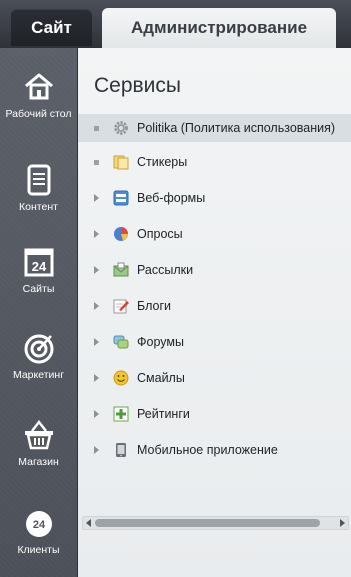  I want to click on sidebar-item-label: Магазин, so click(38, 462).